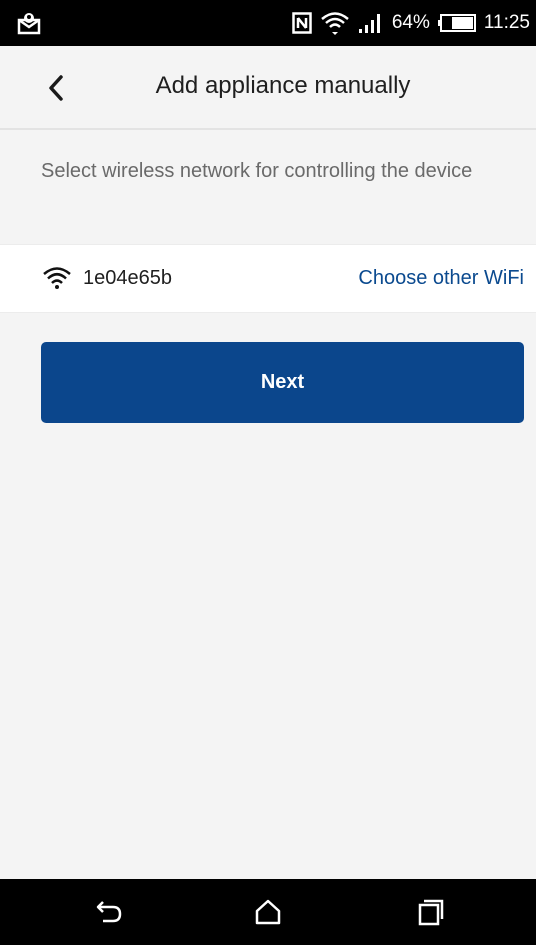 The width and height of the screenshot is (536, 945). Describe the element at coordinates (441, 278) in the screenshot. I see `choose-other-wifi-link: Choose other WiFi` at that location.